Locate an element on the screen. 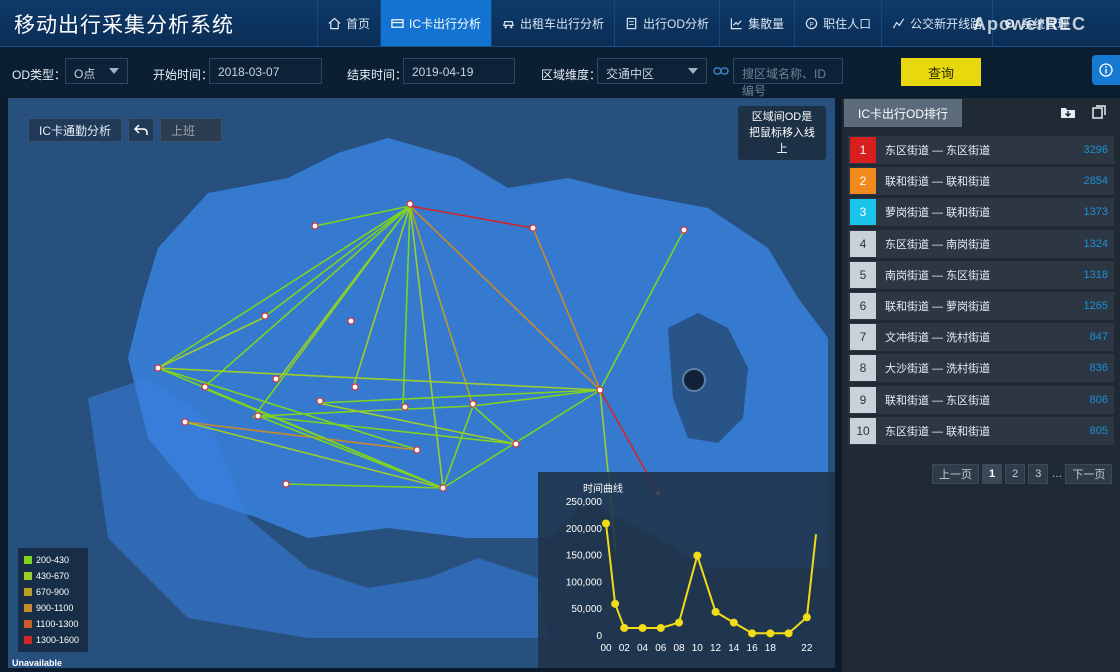 The image size is (1120, 672). prev-page-button: 上一页 is located at coordinates (955, 474).